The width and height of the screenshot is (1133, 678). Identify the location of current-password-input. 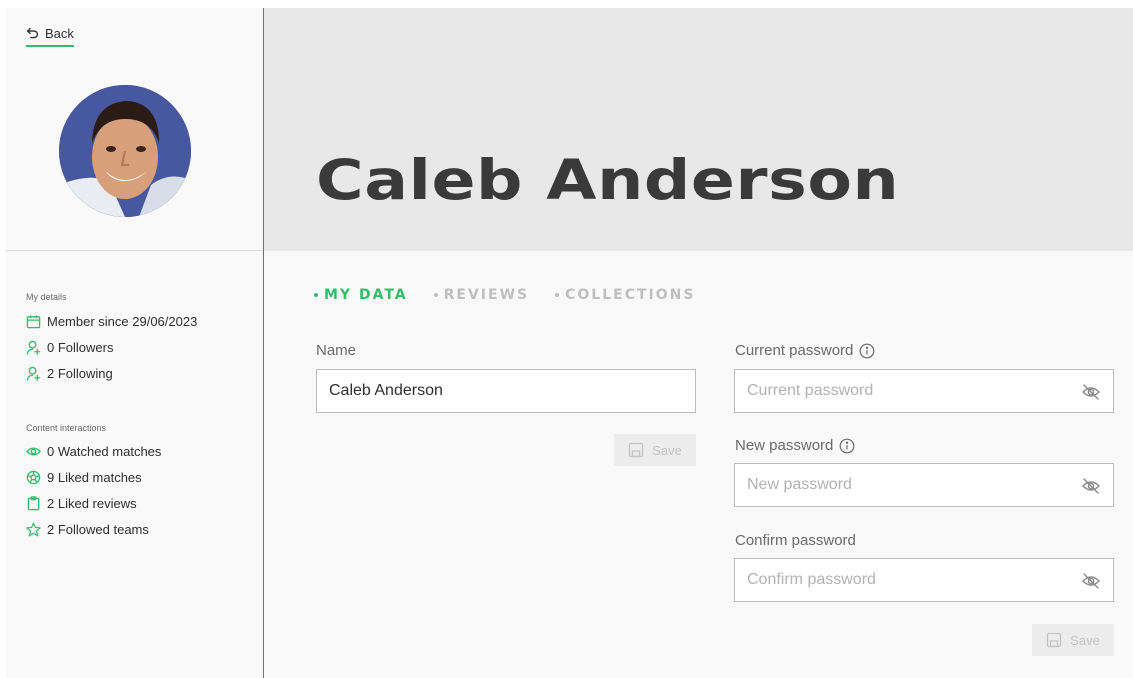
(924, 391).